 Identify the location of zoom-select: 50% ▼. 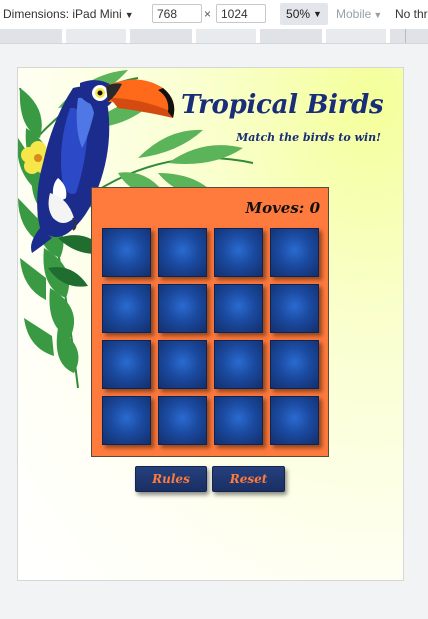
(304, 14).